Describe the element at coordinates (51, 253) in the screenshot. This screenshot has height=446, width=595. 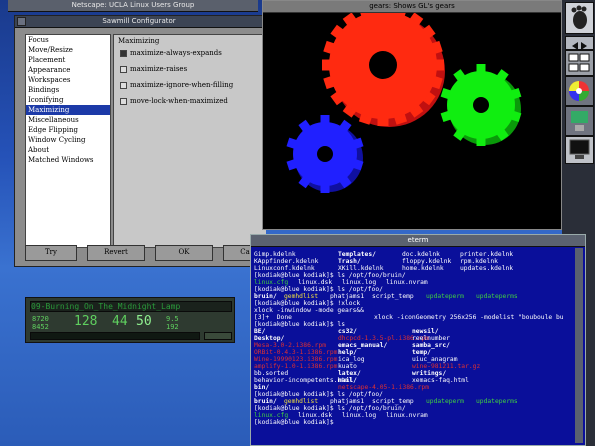
I see `try-button: Try` at that location.